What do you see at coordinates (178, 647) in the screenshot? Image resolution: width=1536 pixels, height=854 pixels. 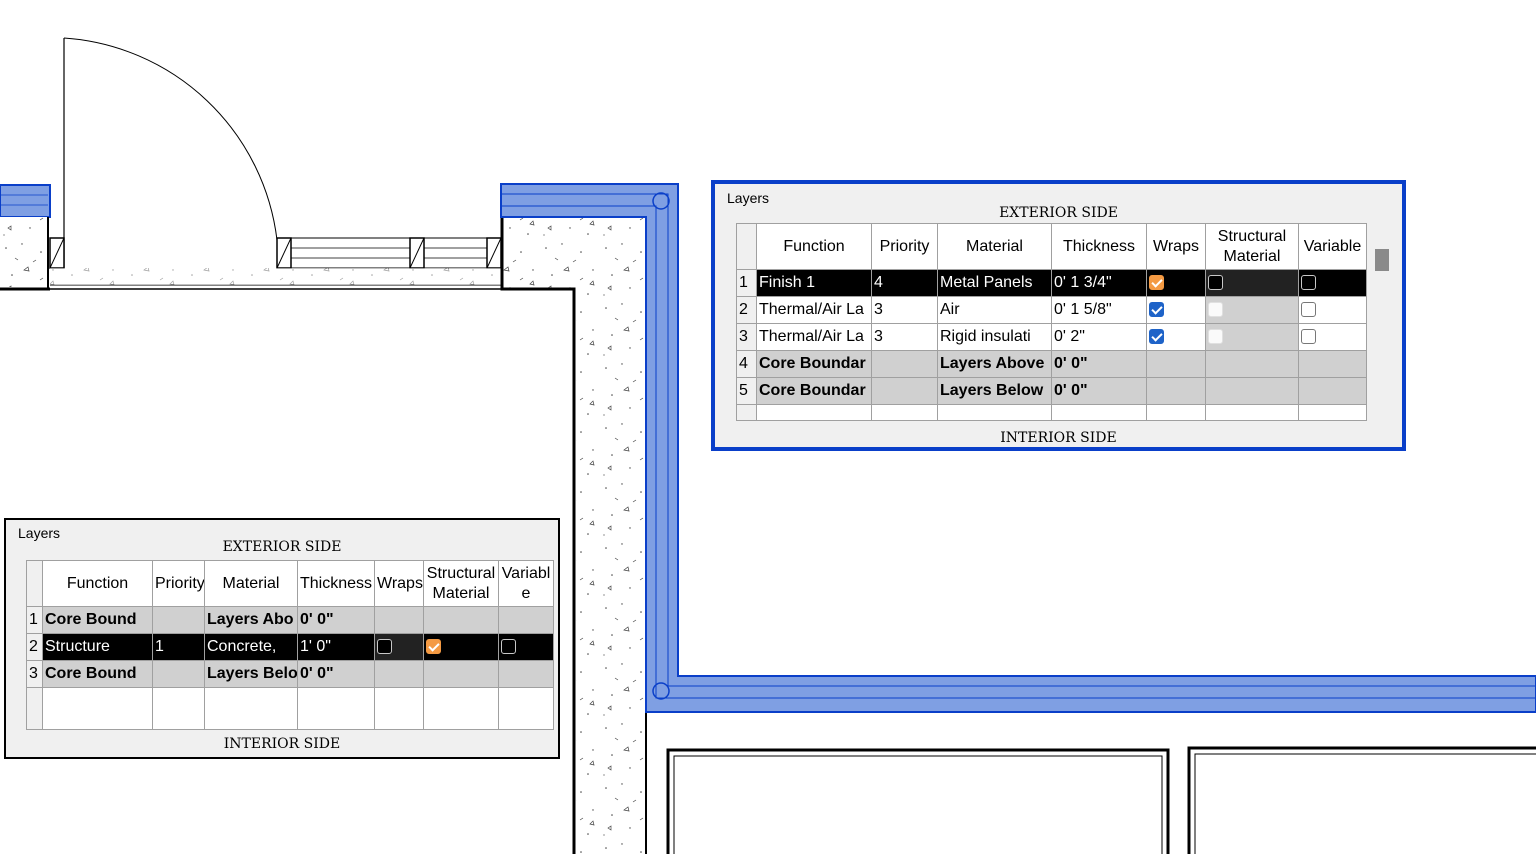 I see `priority-cell: 1` at bounding box center [178, 647].